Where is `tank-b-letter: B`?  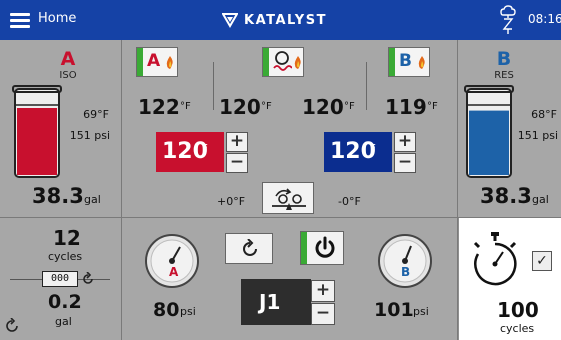 tank-b-letter: B is located at coordinates (504, 59).